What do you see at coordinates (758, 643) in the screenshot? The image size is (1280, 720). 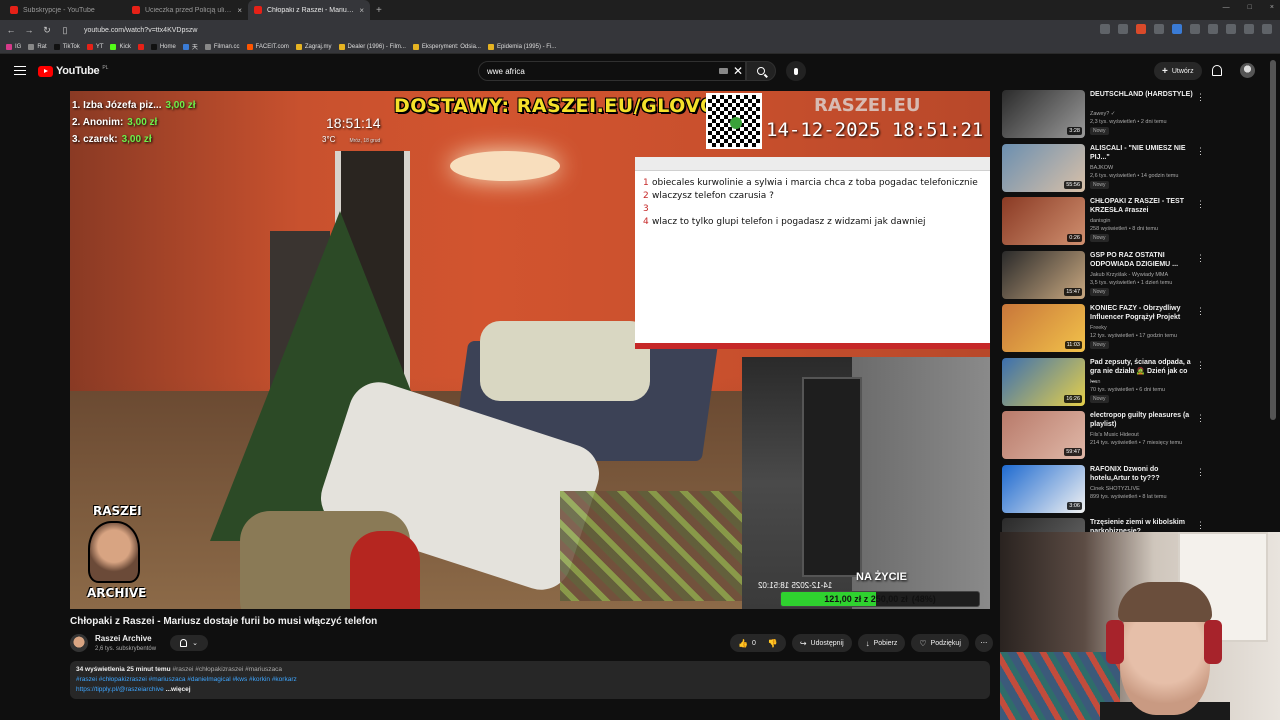 I see `like-button: 👍 0 👎` at bounding box center [758, 643].